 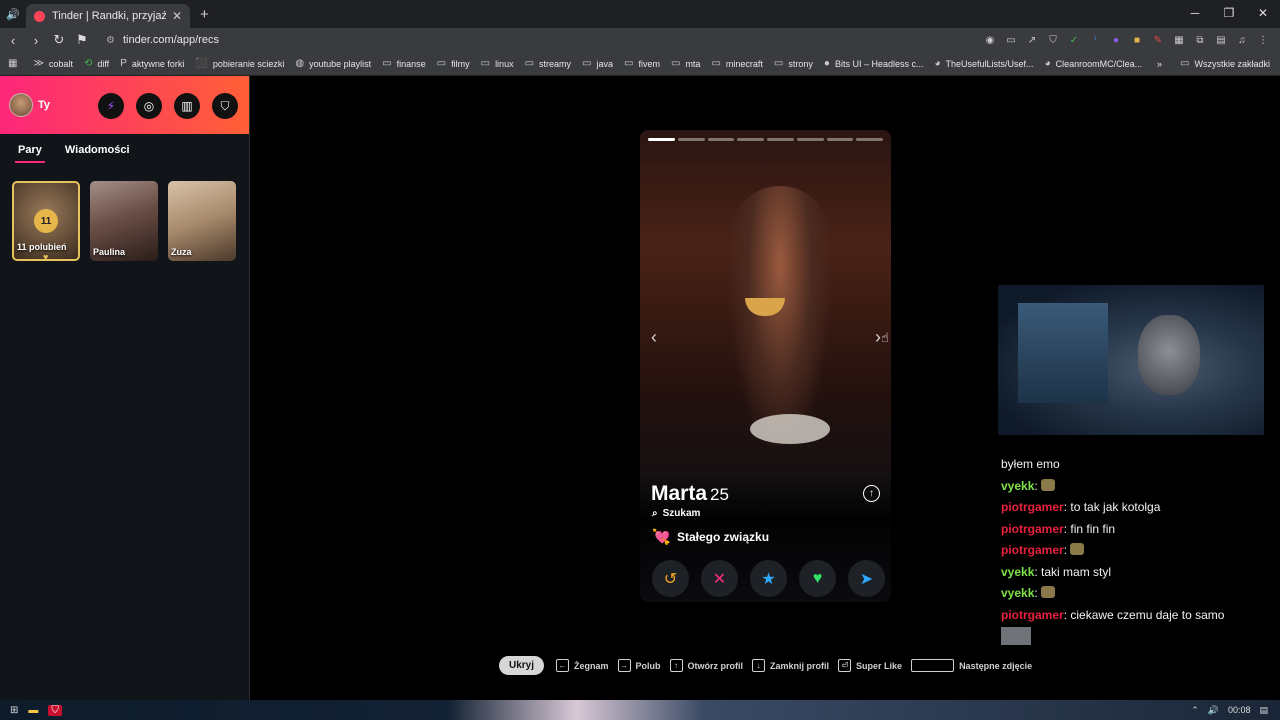 What do you see at coordinates (33, 710) in the screenshot?
I see `file-explorer-icon: ▬` at bounding box center [33, 710].